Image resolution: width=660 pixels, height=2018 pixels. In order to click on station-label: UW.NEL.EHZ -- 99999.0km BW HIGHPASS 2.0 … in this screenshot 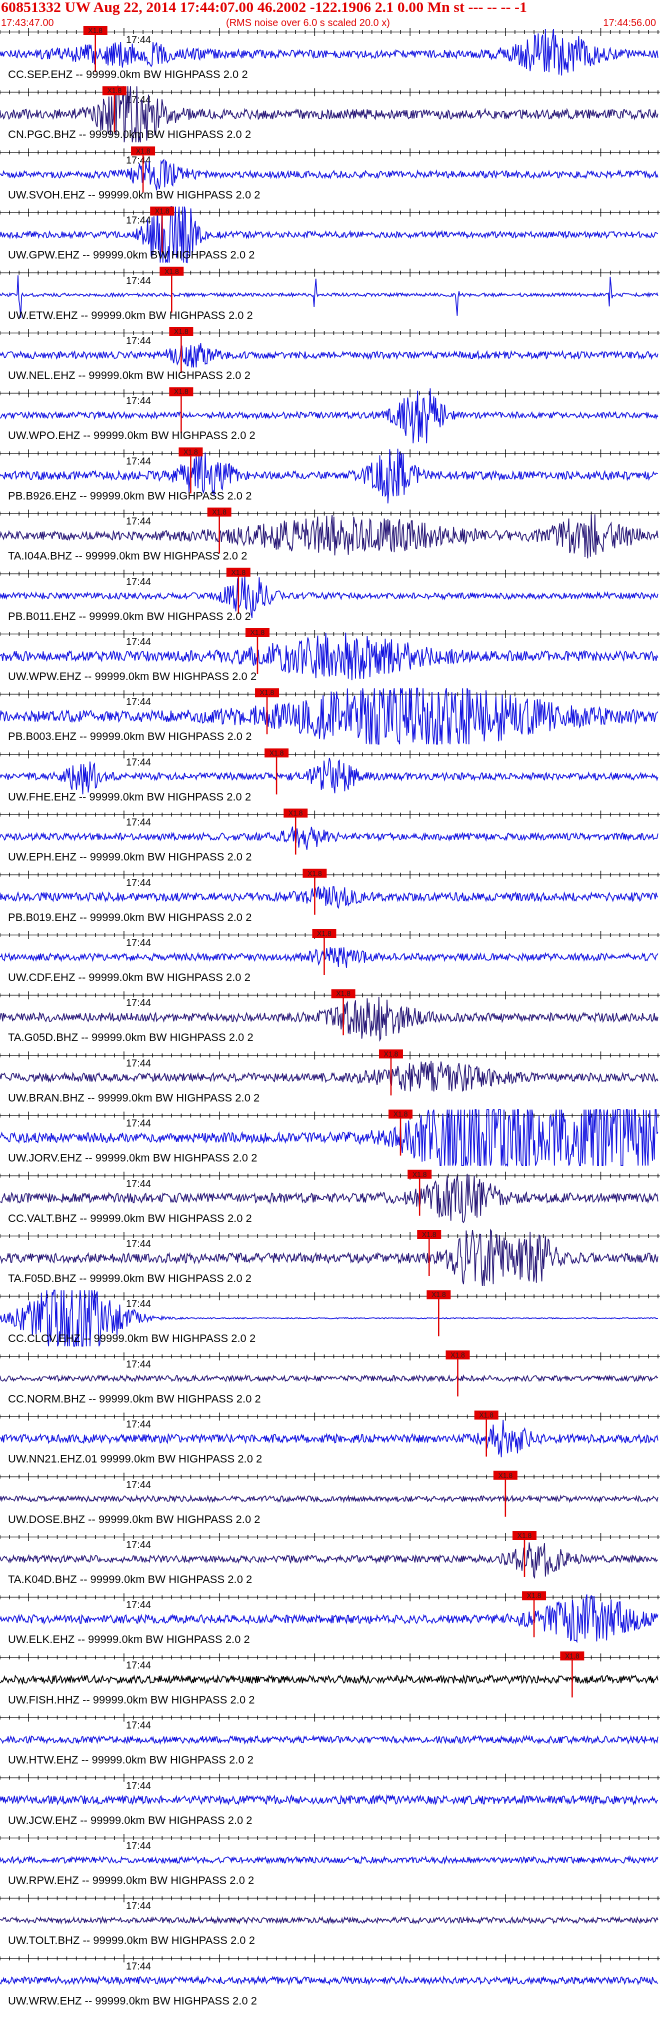, I will do `click(129, 376)`.